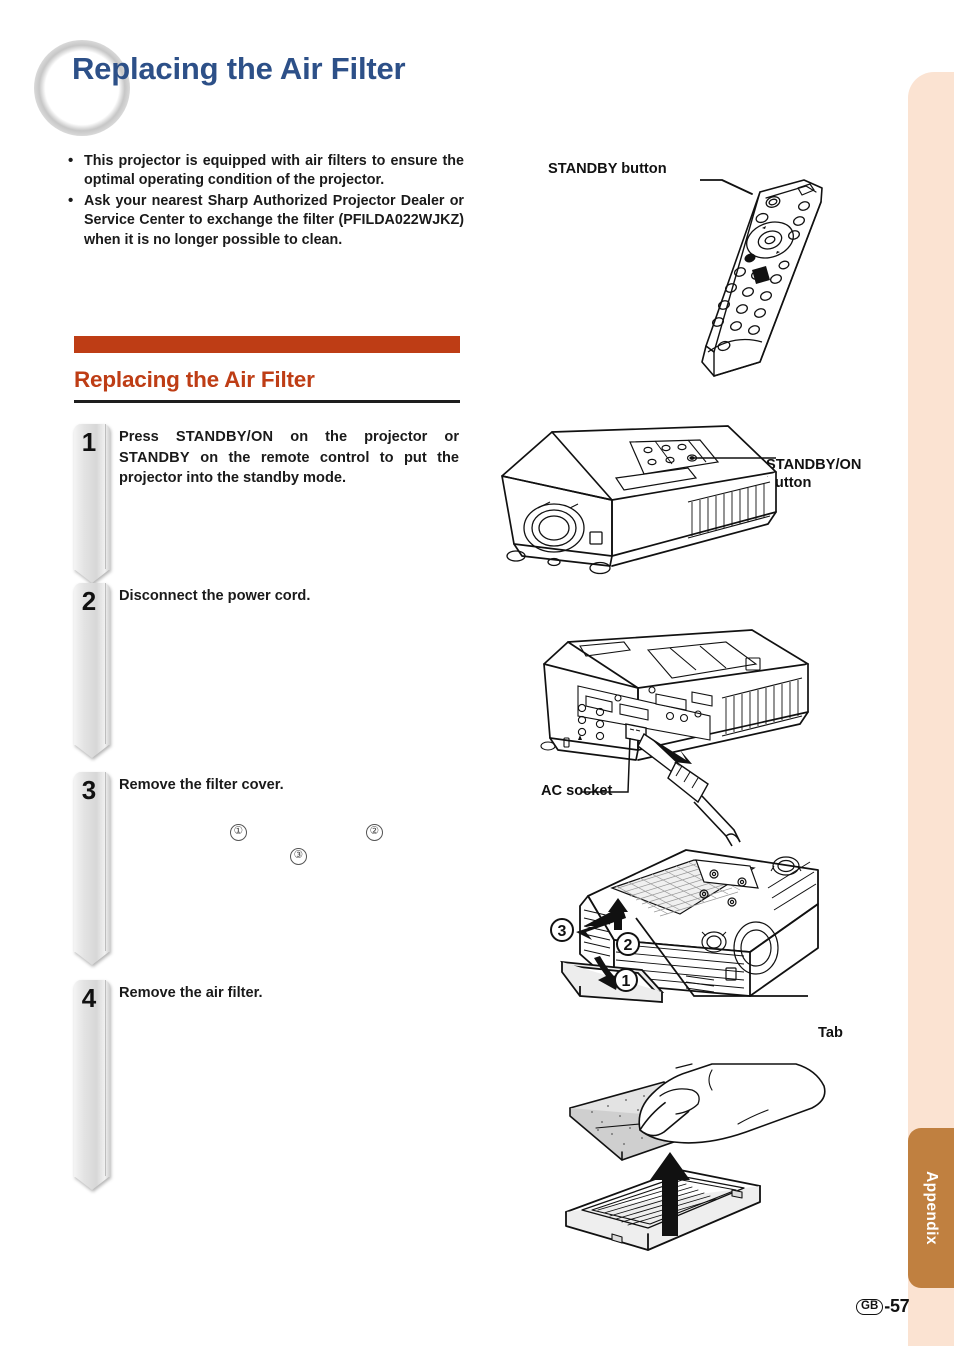 Image resolution: width=954 pixels, height=1346 pixels. What do you see at coordinates (628, 945) in the screenshot?
I see `figure-marker-2: 2` at bounding box center [628, 945].